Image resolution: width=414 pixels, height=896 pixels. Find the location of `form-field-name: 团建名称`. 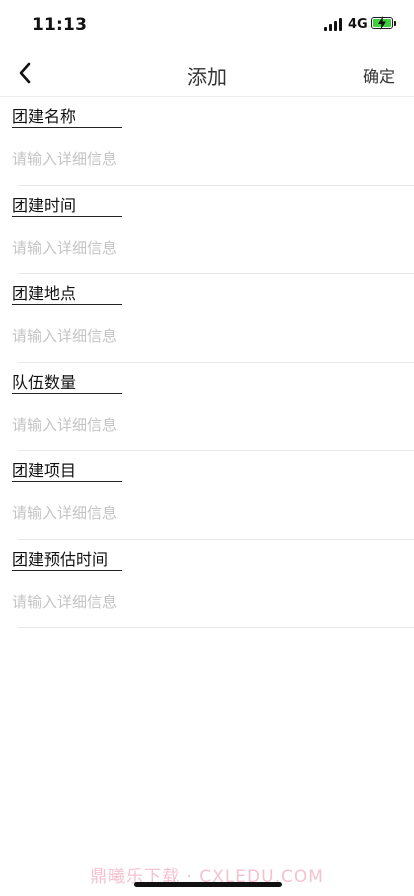

form-field-name: 团建名称 is located at coordinates (207, 141).